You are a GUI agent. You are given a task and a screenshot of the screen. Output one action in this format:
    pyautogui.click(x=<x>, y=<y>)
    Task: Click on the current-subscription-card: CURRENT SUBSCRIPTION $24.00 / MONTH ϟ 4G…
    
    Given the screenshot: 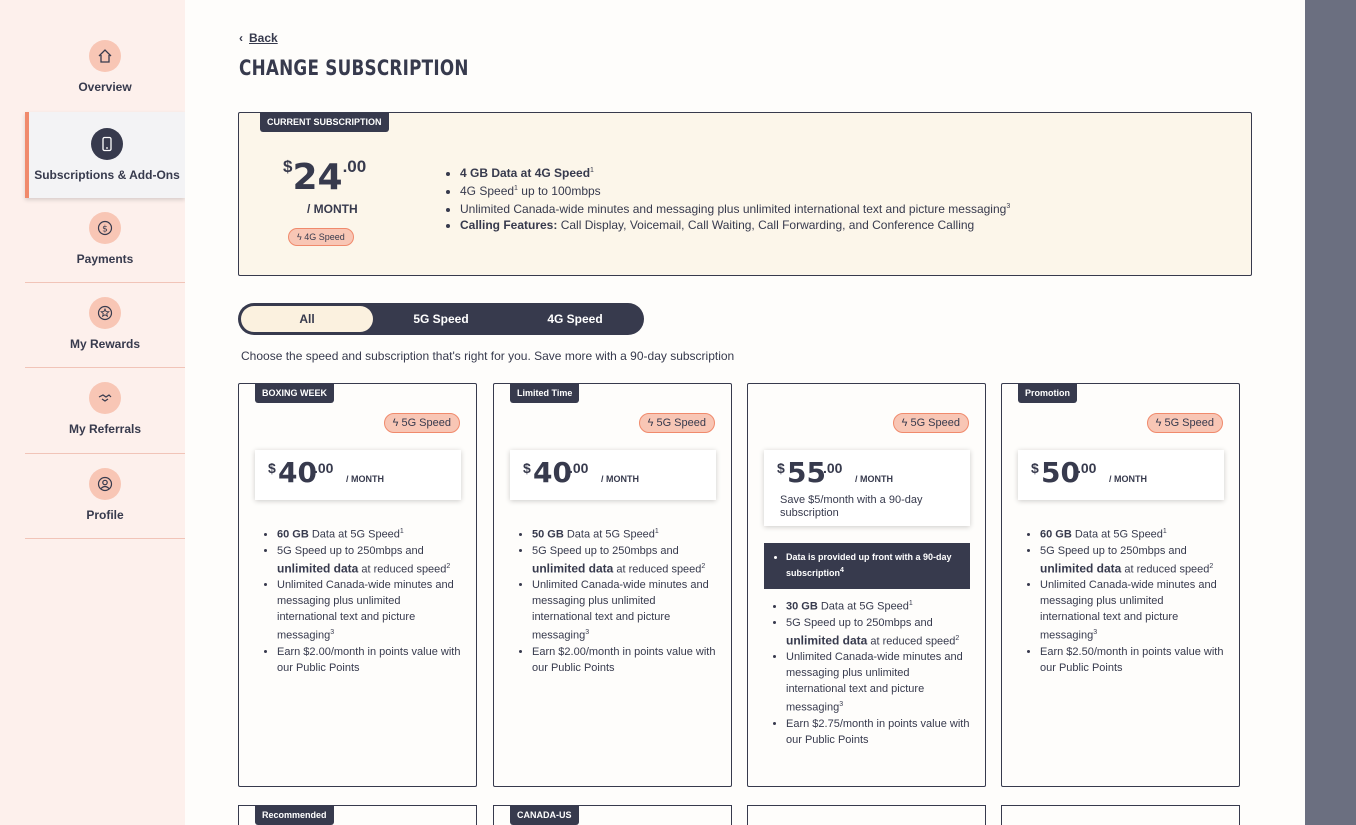 What is the action you would take?
    pyautogui.click(x=745, y=194)
    